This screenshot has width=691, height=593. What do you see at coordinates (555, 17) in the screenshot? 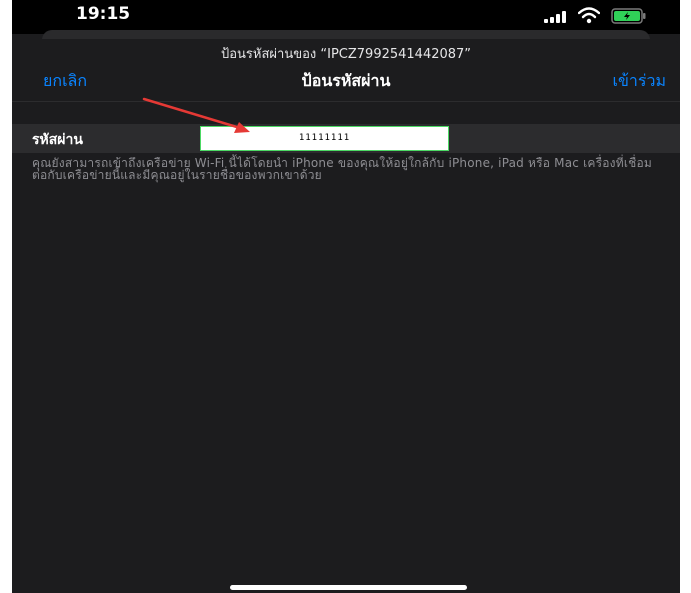
I see `signal-icon` at bounding box center [555, 17].